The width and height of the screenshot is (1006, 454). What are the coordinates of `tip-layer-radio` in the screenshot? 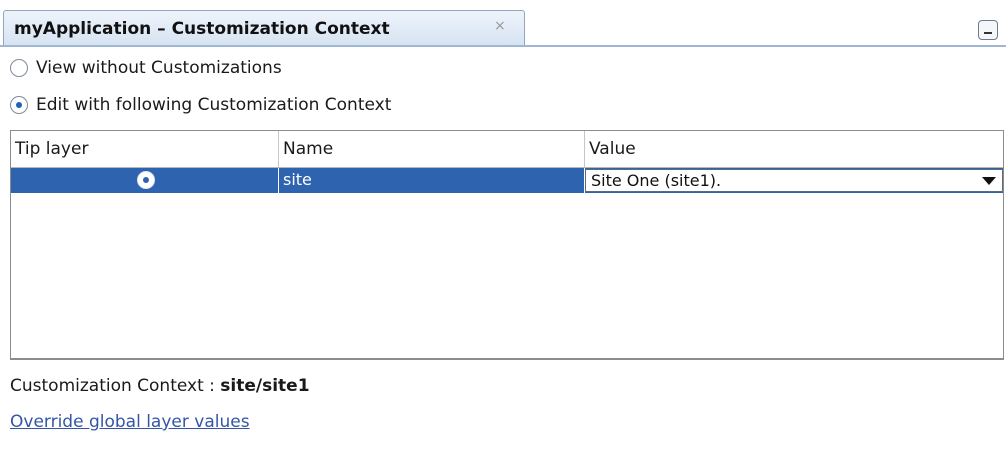 It's located at (146, 180).